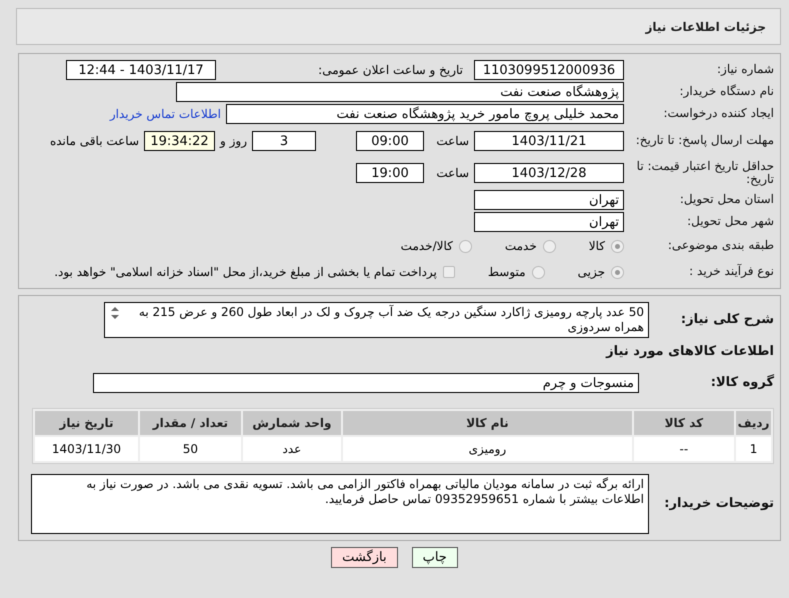 The width and height of the screenshot is (789, 598). What do you see at coordinates (704, 141) in the screenshot?
I see `field-label: مهلت ارسال پاسخ: تا تاریخ:` at bounding box center [704, 141].